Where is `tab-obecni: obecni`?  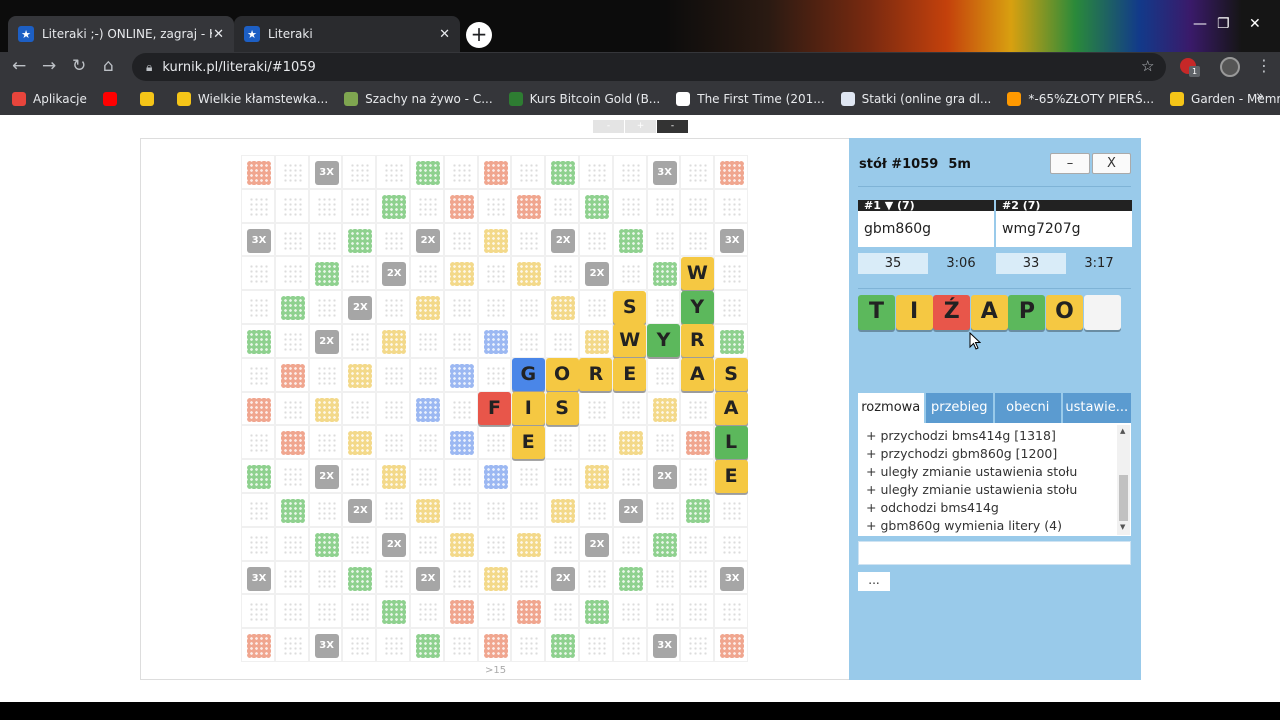
tab-obecni: obecni is located at coordinates (1028, 408).